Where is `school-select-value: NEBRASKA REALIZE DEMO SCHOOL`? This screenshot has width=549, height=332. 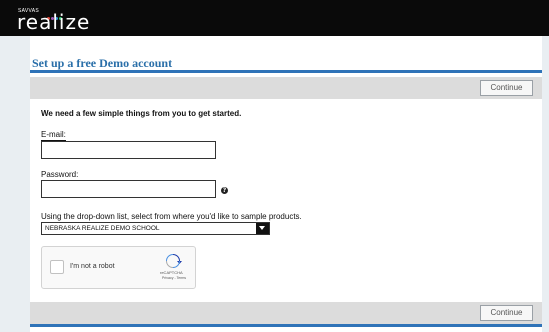 school-select-value: NEBRASKA REALIZE DEMO SCHOOL is located at coordinates (102, 228).